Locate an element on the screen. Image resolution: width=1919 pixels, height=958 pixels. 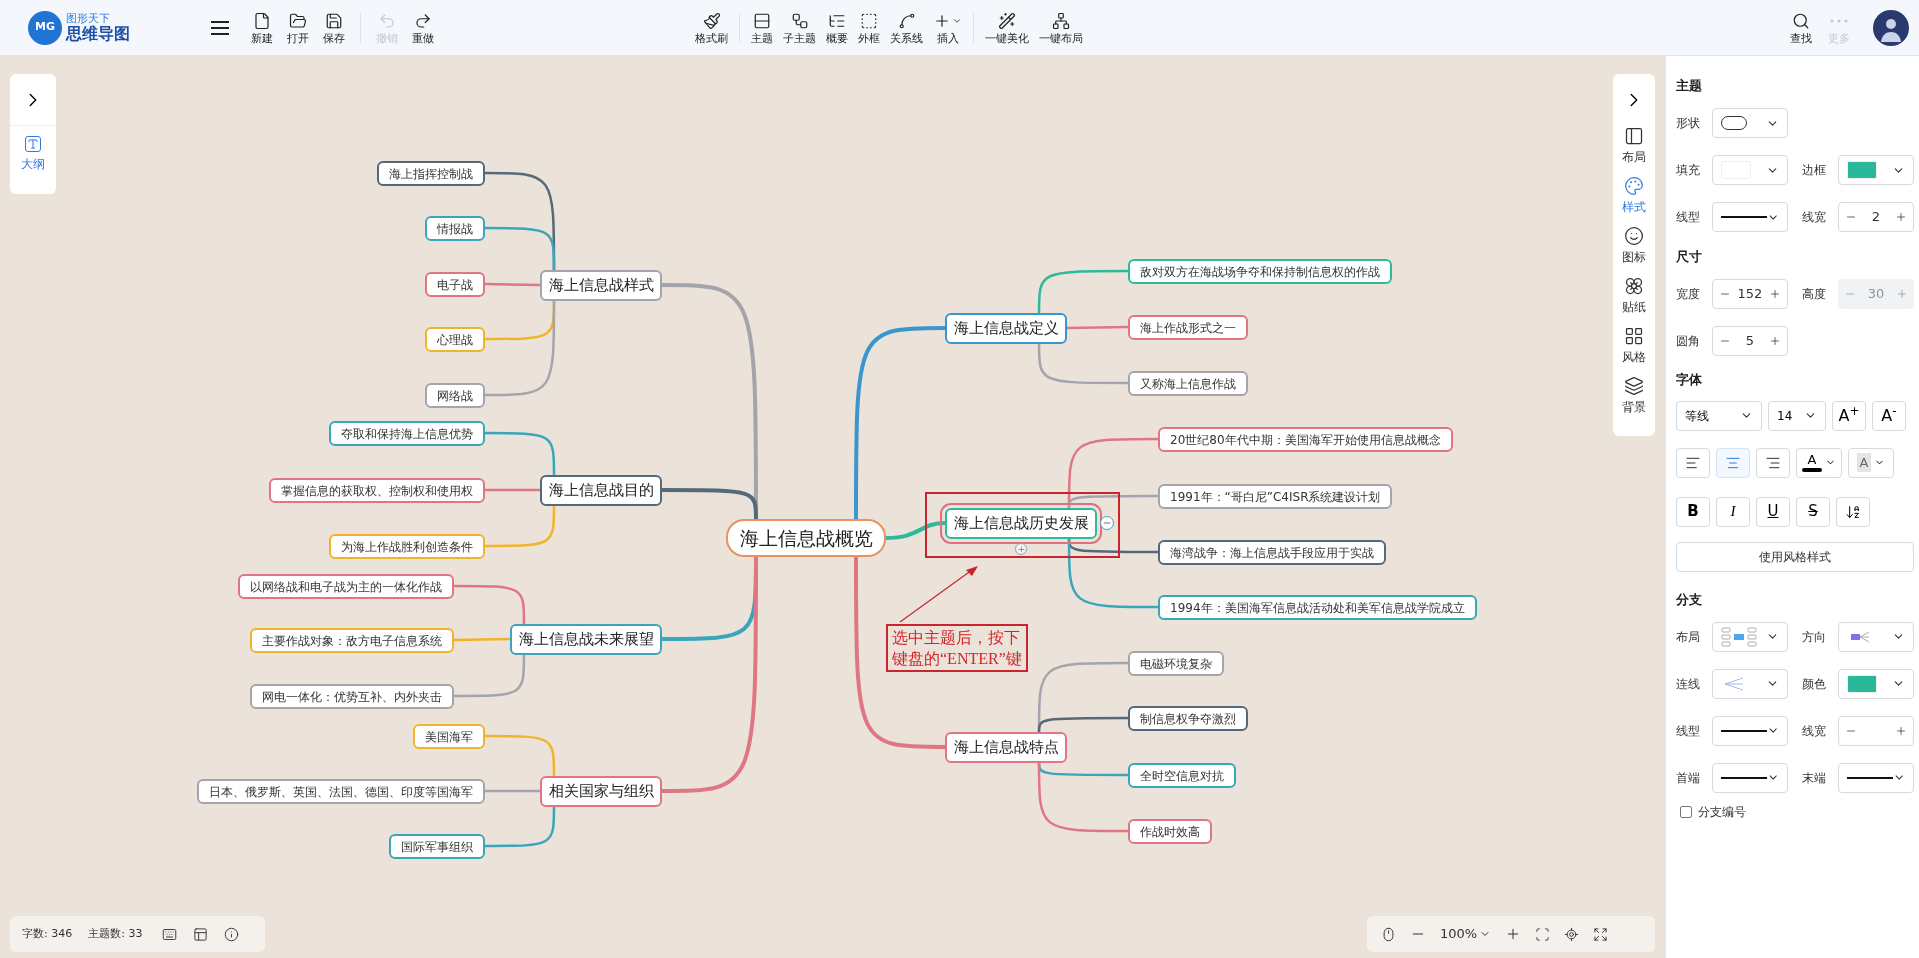
side-rail-tab: 样式 is located at coordinates (1634, 196).